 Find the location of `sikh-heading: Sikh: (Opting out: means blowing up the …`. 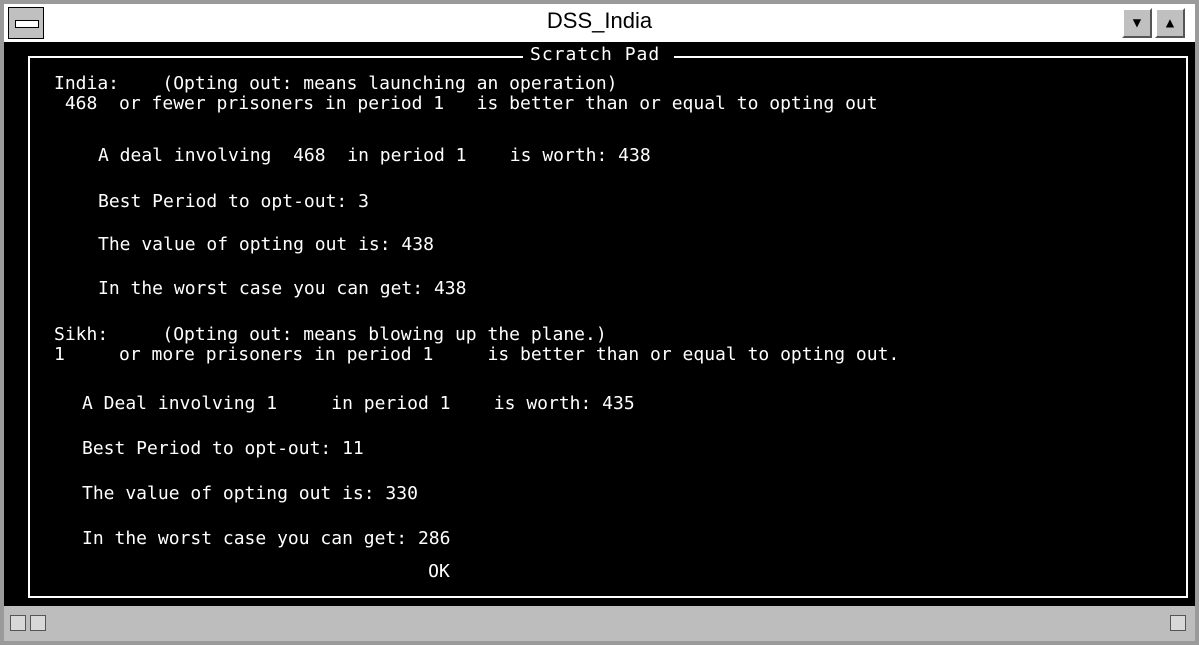

sikh-heading: Sikh: (Opting out: means blowing up the … is located at coordinates (330, 334).